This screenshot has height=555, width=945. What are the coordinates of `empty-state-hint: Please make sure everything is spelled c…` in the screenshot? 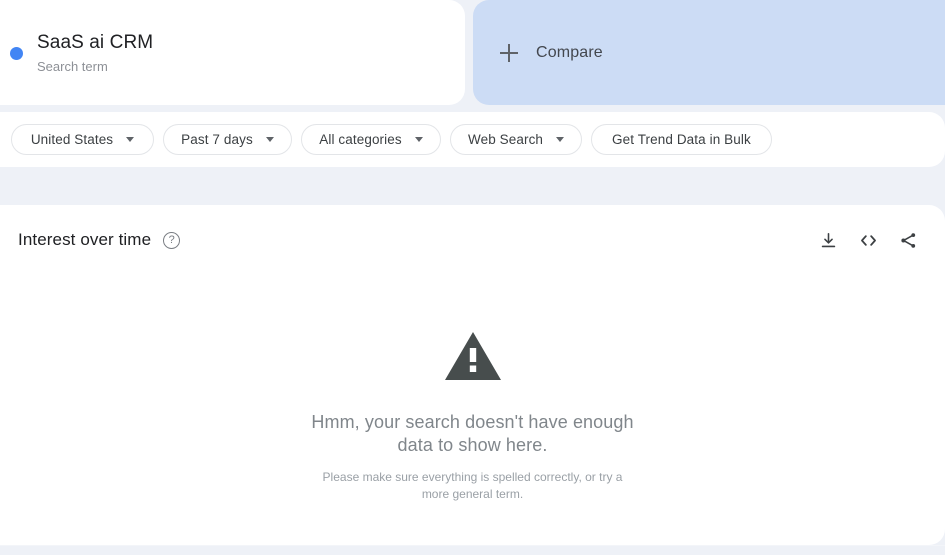 It's located at (472, 485).